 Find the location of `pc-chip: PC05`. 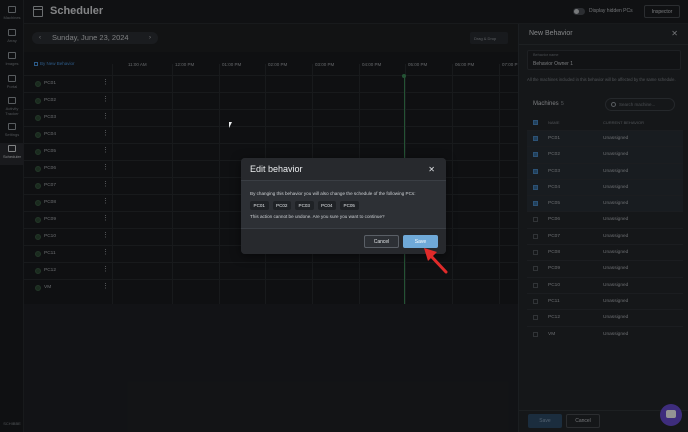

pc-chip: PC05 is located at coordinates (349, 205).